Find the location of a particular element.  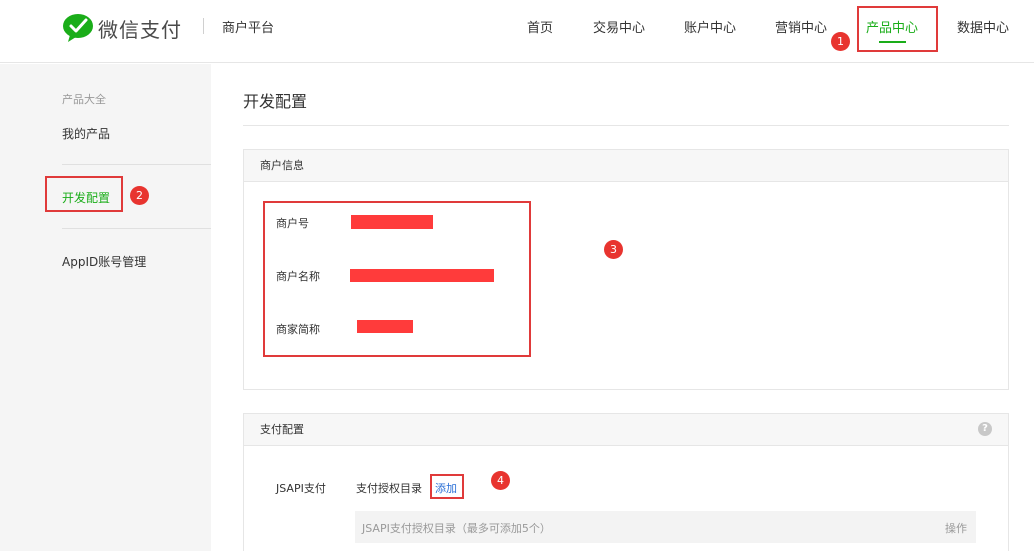

nav-product-center: 产品中心 is located at coordinates (892, 26).